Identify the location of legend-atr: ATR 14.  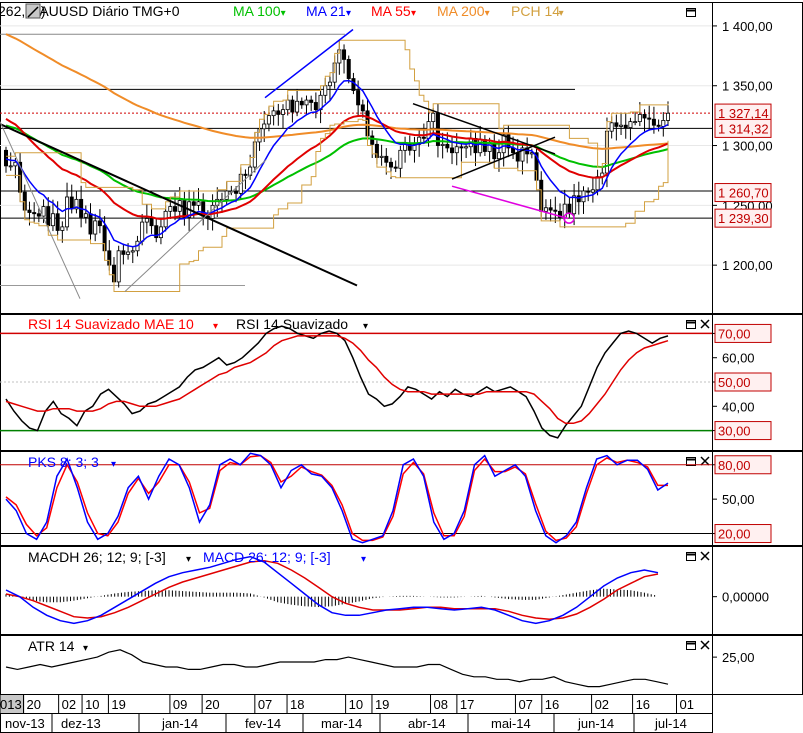
(51, 646).